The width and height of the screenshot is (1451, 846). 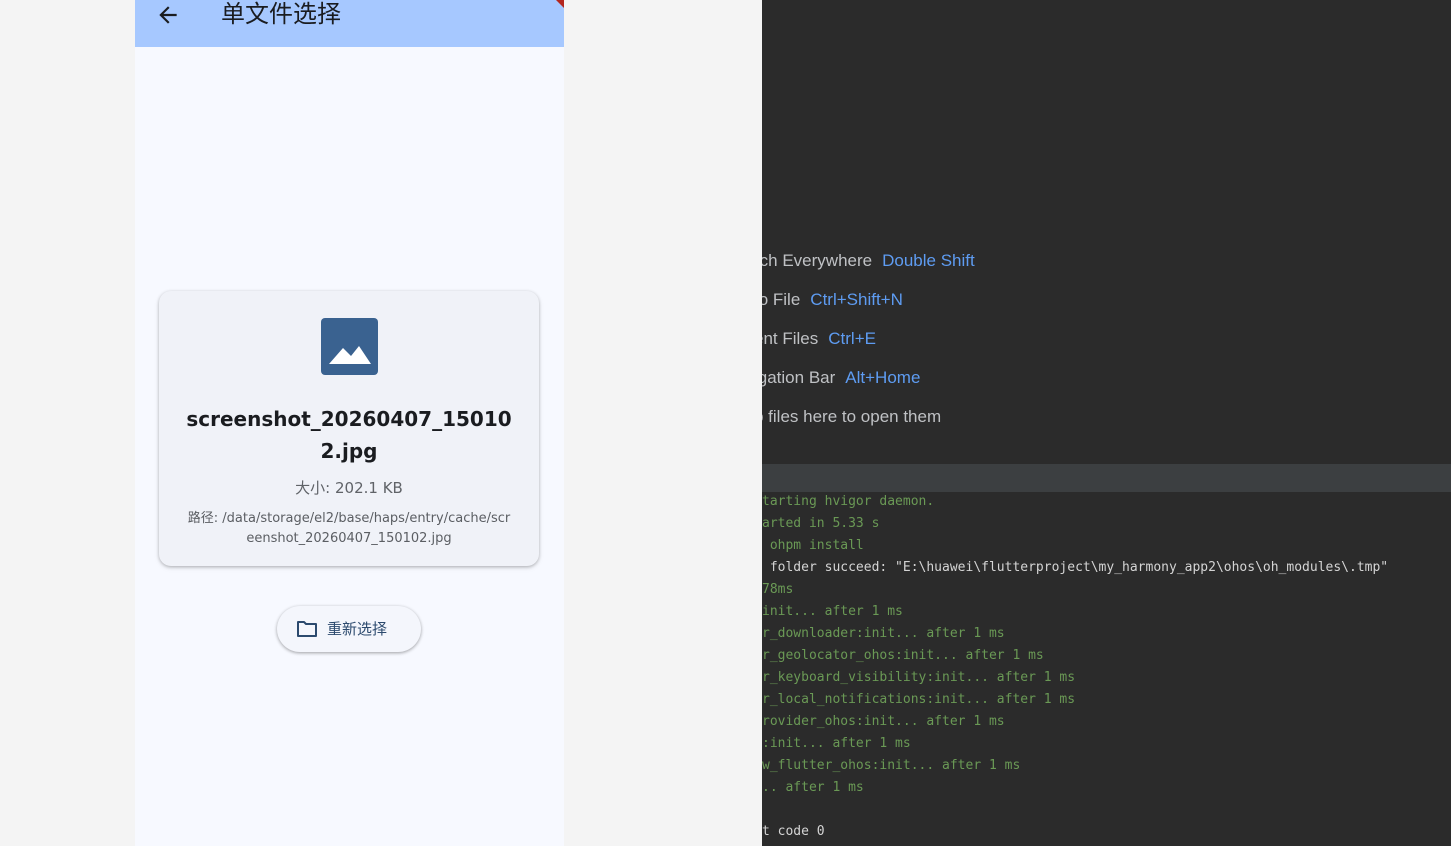 I want to click on run-console-header, so click(x=1106, y=478).